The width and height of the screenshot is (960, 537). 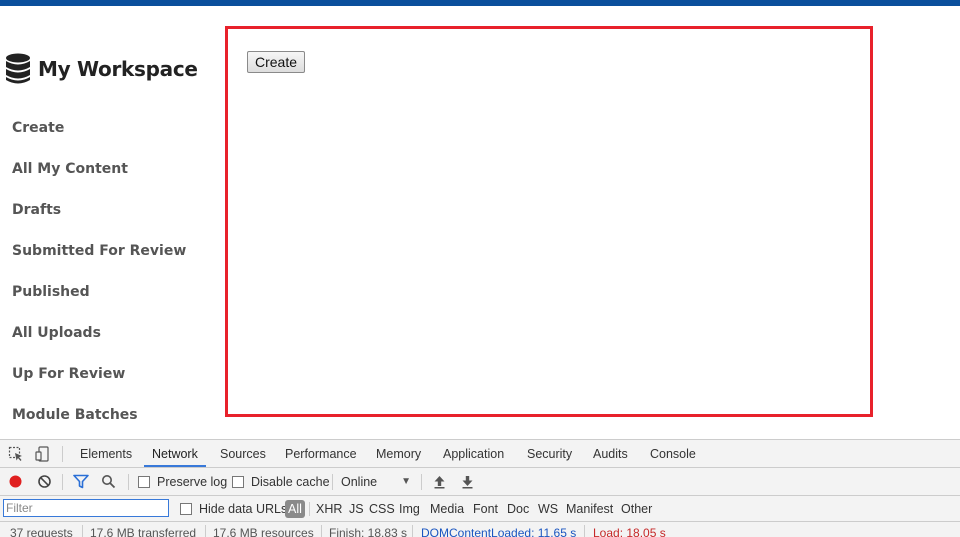 What do you see at coordinates (44, 481) in the screenshot?
I see `clear-icon` at bounding box center [44, 481].